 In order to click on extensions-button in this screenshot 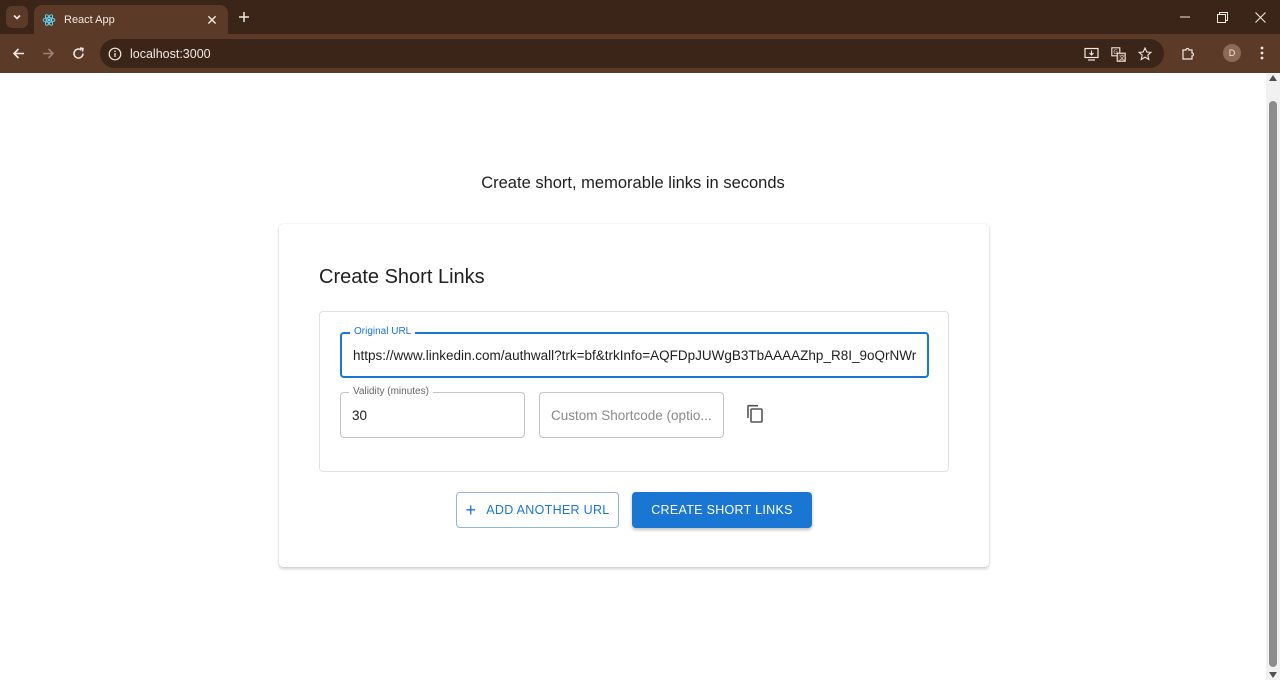, I will do `click(1188, 53)`.